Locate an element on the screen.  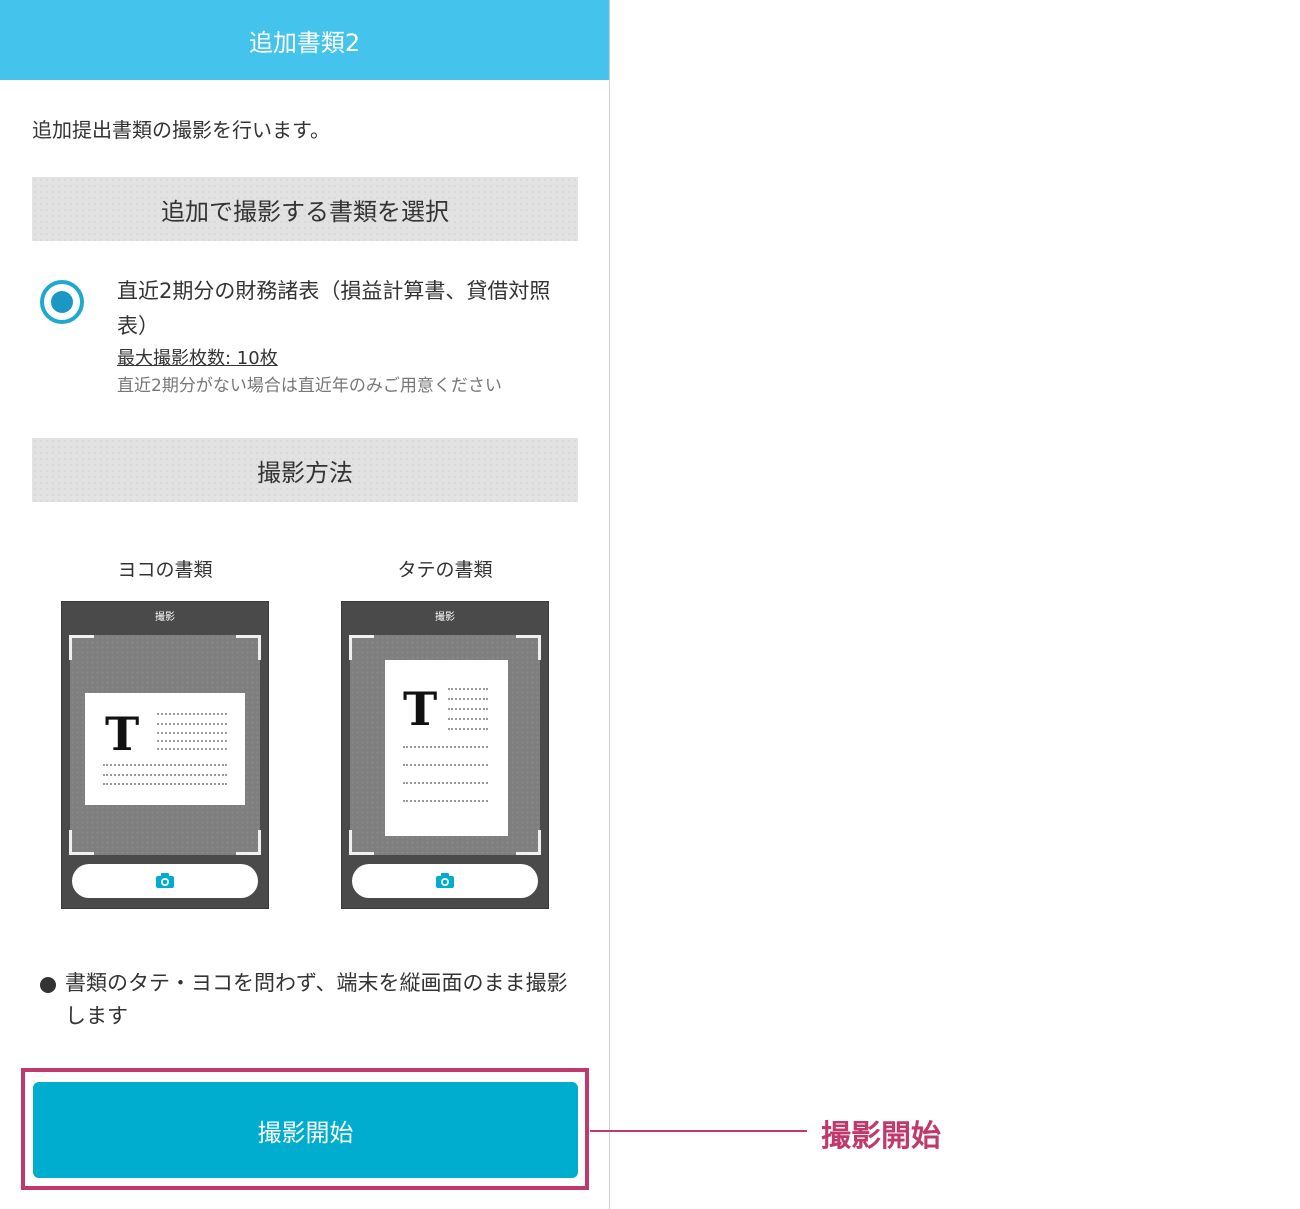
portrait-document-paper: T is located at coordinates (446, 748).